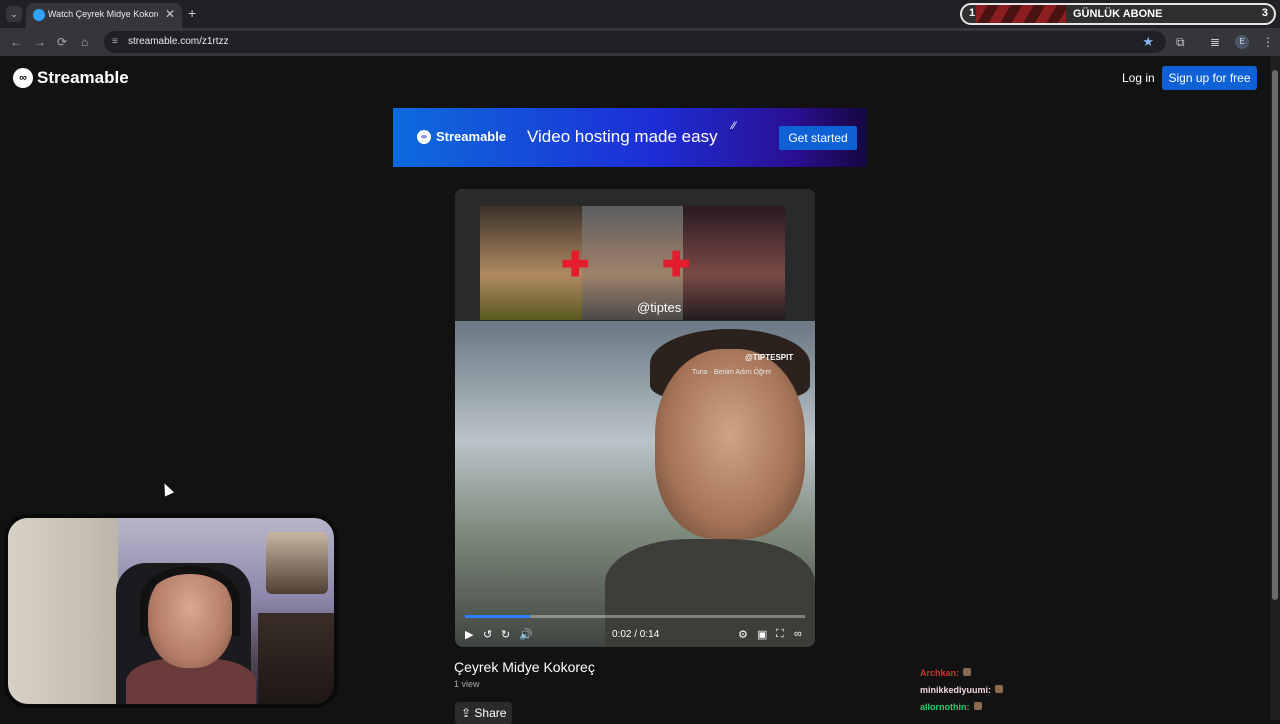 This screenshot has width=1280, height=724. I want to click on share-label: Share, so click(490, 713).